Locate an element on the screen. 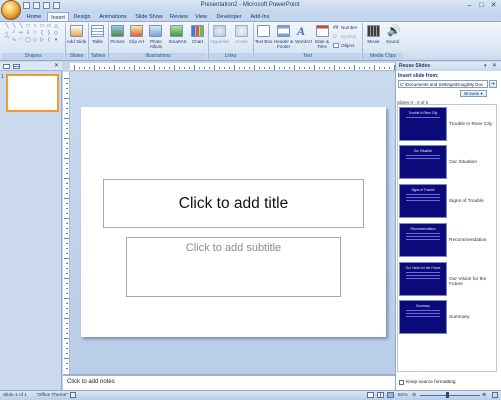 The height and width of the screenshot is (400, 501). shape-connector-icon: ┘ is located at coordinates (14, 33).